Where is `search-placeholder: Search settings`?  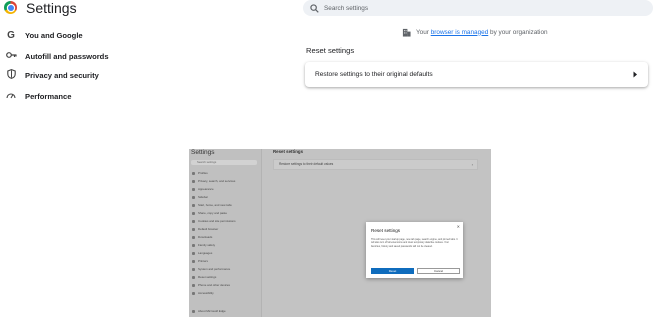 search-placeholder: Search settings is located at coordinates (346, 8).